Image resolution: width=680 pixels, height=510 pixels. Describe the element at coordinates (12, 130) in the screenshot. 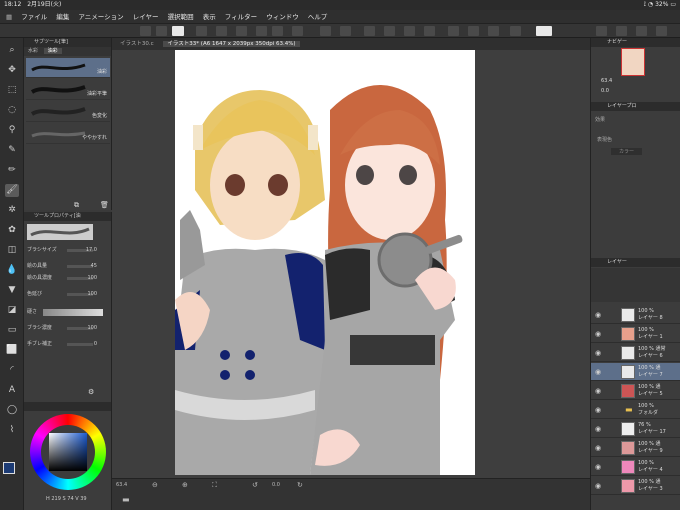

I see `eyedropper-tool-icon: ⚲` at that location.